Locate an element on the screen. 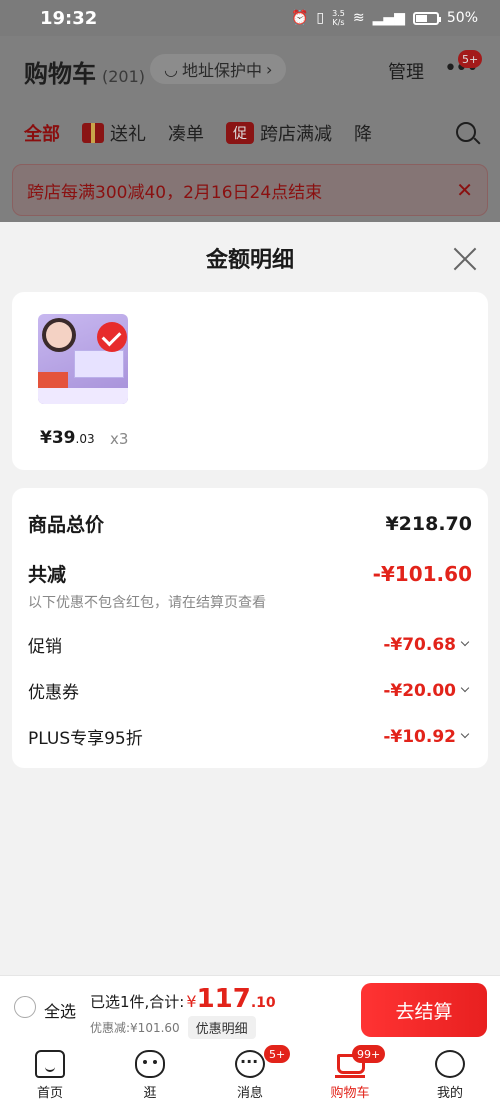  chevron-right-icon: › is located at coordinates (269, 69).